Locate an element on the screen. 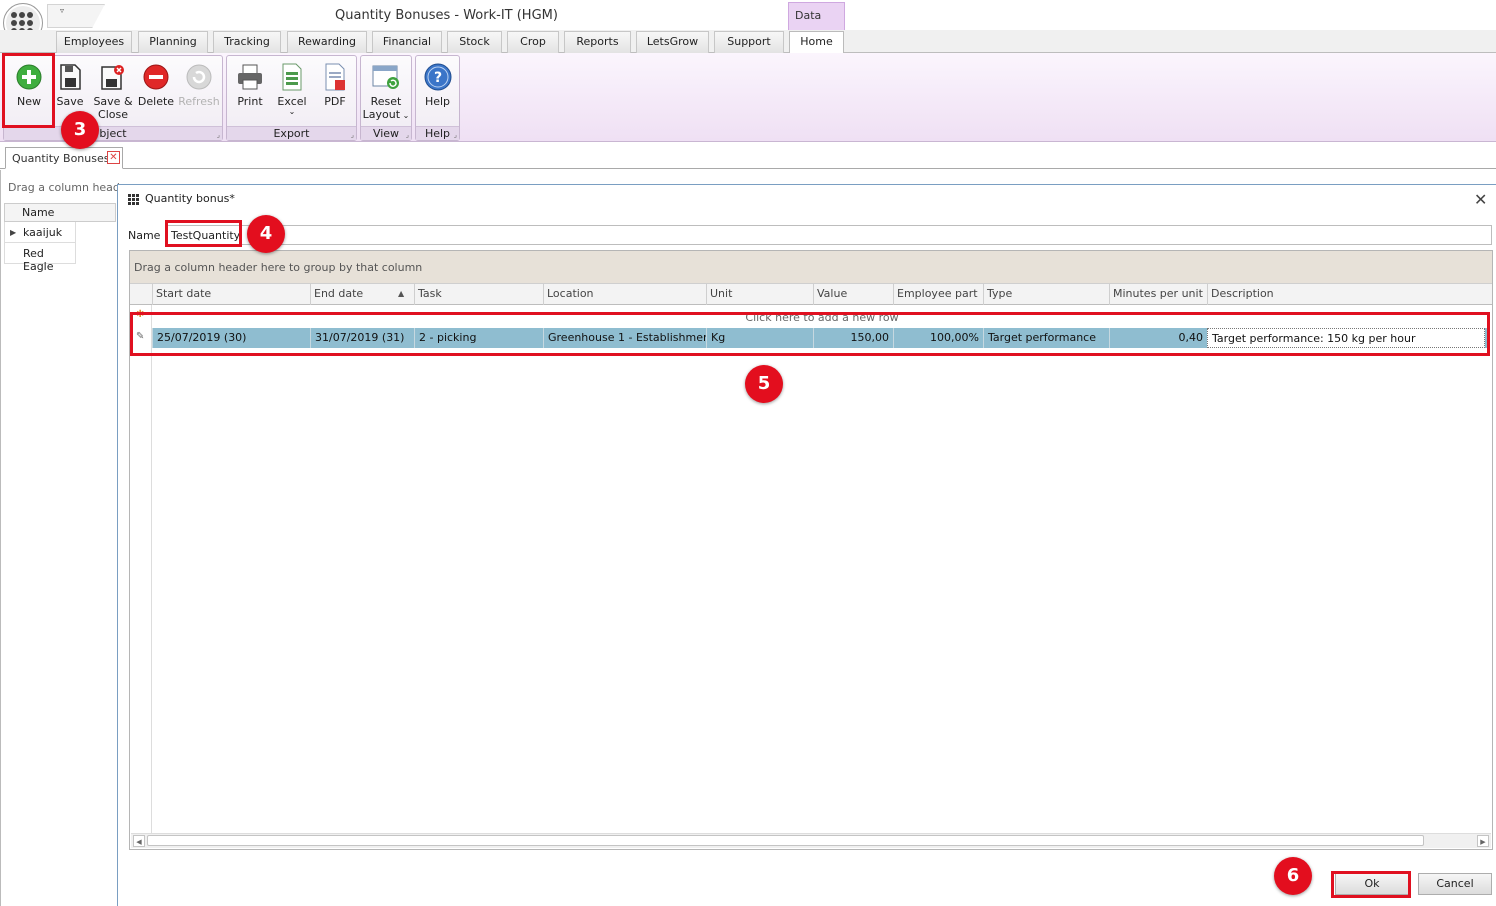  tab-tracking: Tracking is located at coordinates (247, 42).